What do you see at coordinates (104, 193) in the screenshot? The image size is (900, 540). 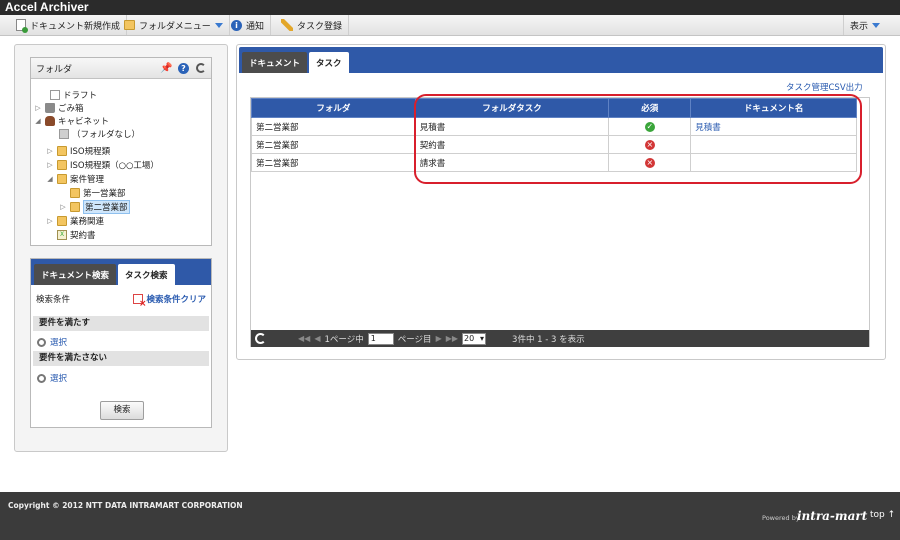 I see `tree-item-label: 第一営業部` at bounding box center [104, 193].